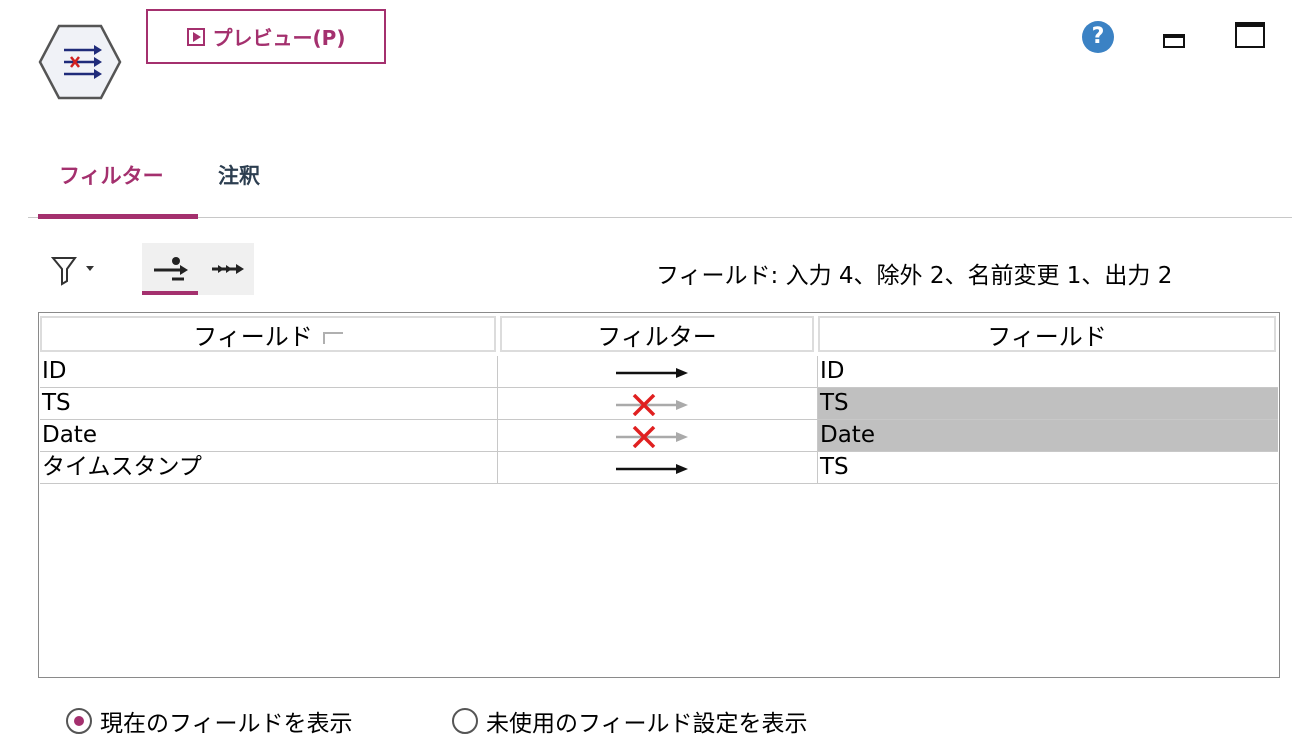 This screenshot has height=744, width=1316. Describe the element at coordinates (332, 338) in the screenshot. I see `sort-icon` at that location.